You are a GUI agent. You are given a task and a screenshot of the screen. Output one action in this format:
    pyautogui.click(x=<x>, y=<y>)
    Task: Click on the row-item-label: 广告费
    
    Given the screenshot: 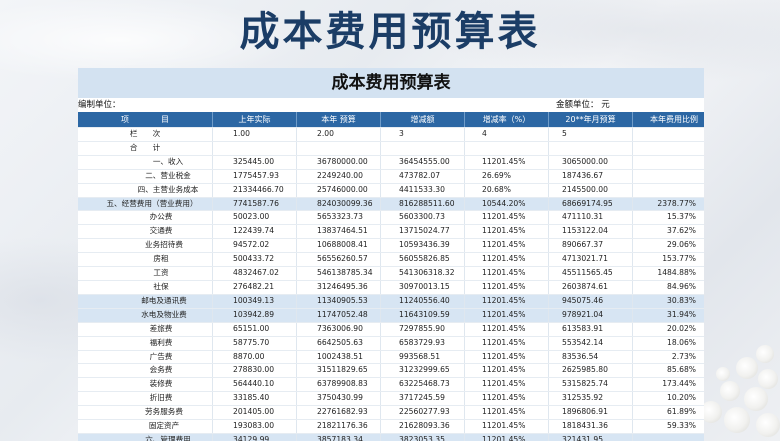 What is the action you would take?
    pyautogui.click(x=145, y=357)
    